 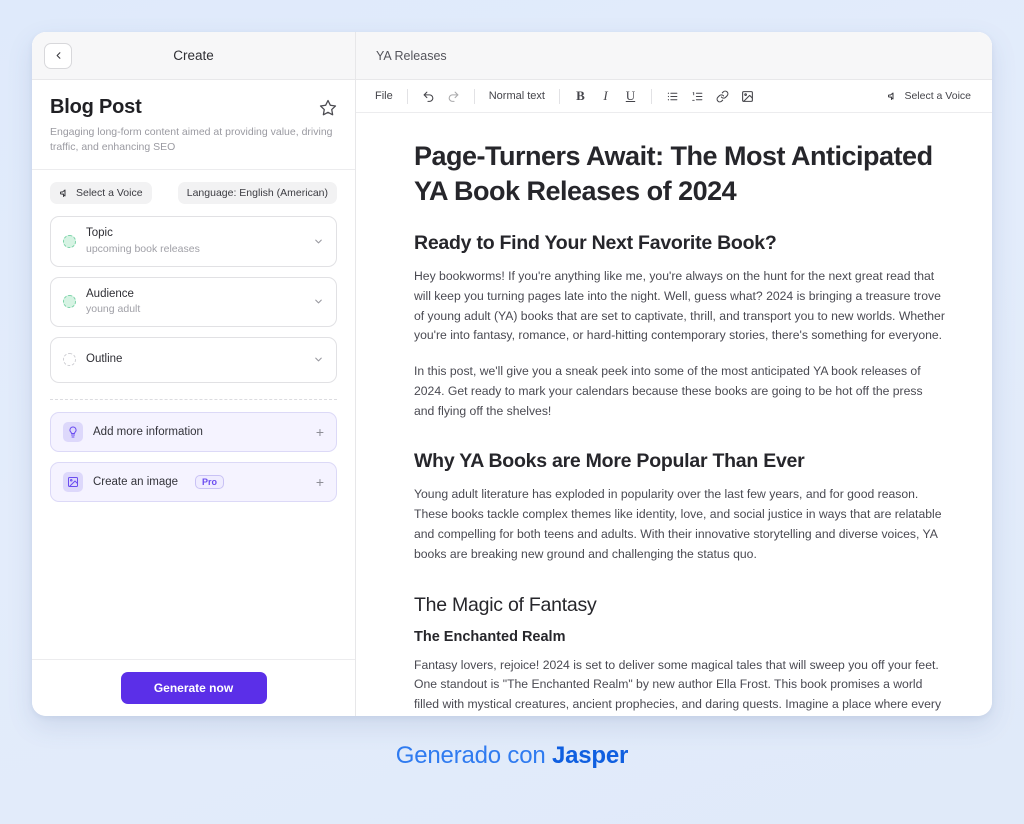 I want to click on back-button, so click(x=58, y=55).